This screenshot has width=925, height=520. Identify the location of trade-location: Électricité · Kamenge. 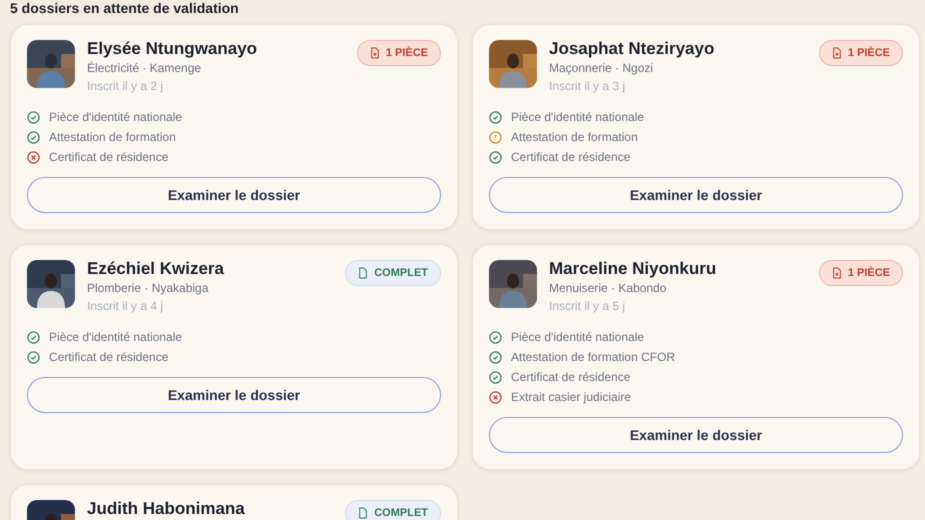
(144, 68).